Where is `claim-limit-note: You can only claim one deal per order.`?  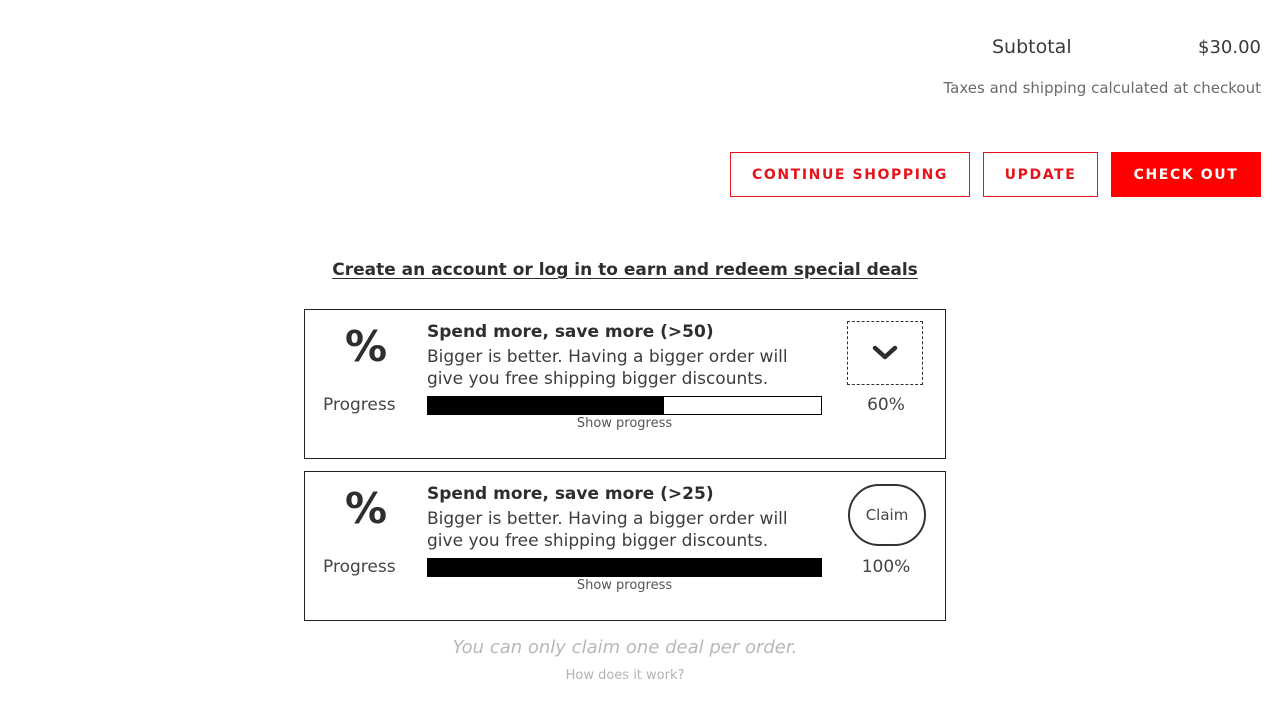 claim-limit-note: You can only claim one deal per order. is located at coordinates (625, 647).